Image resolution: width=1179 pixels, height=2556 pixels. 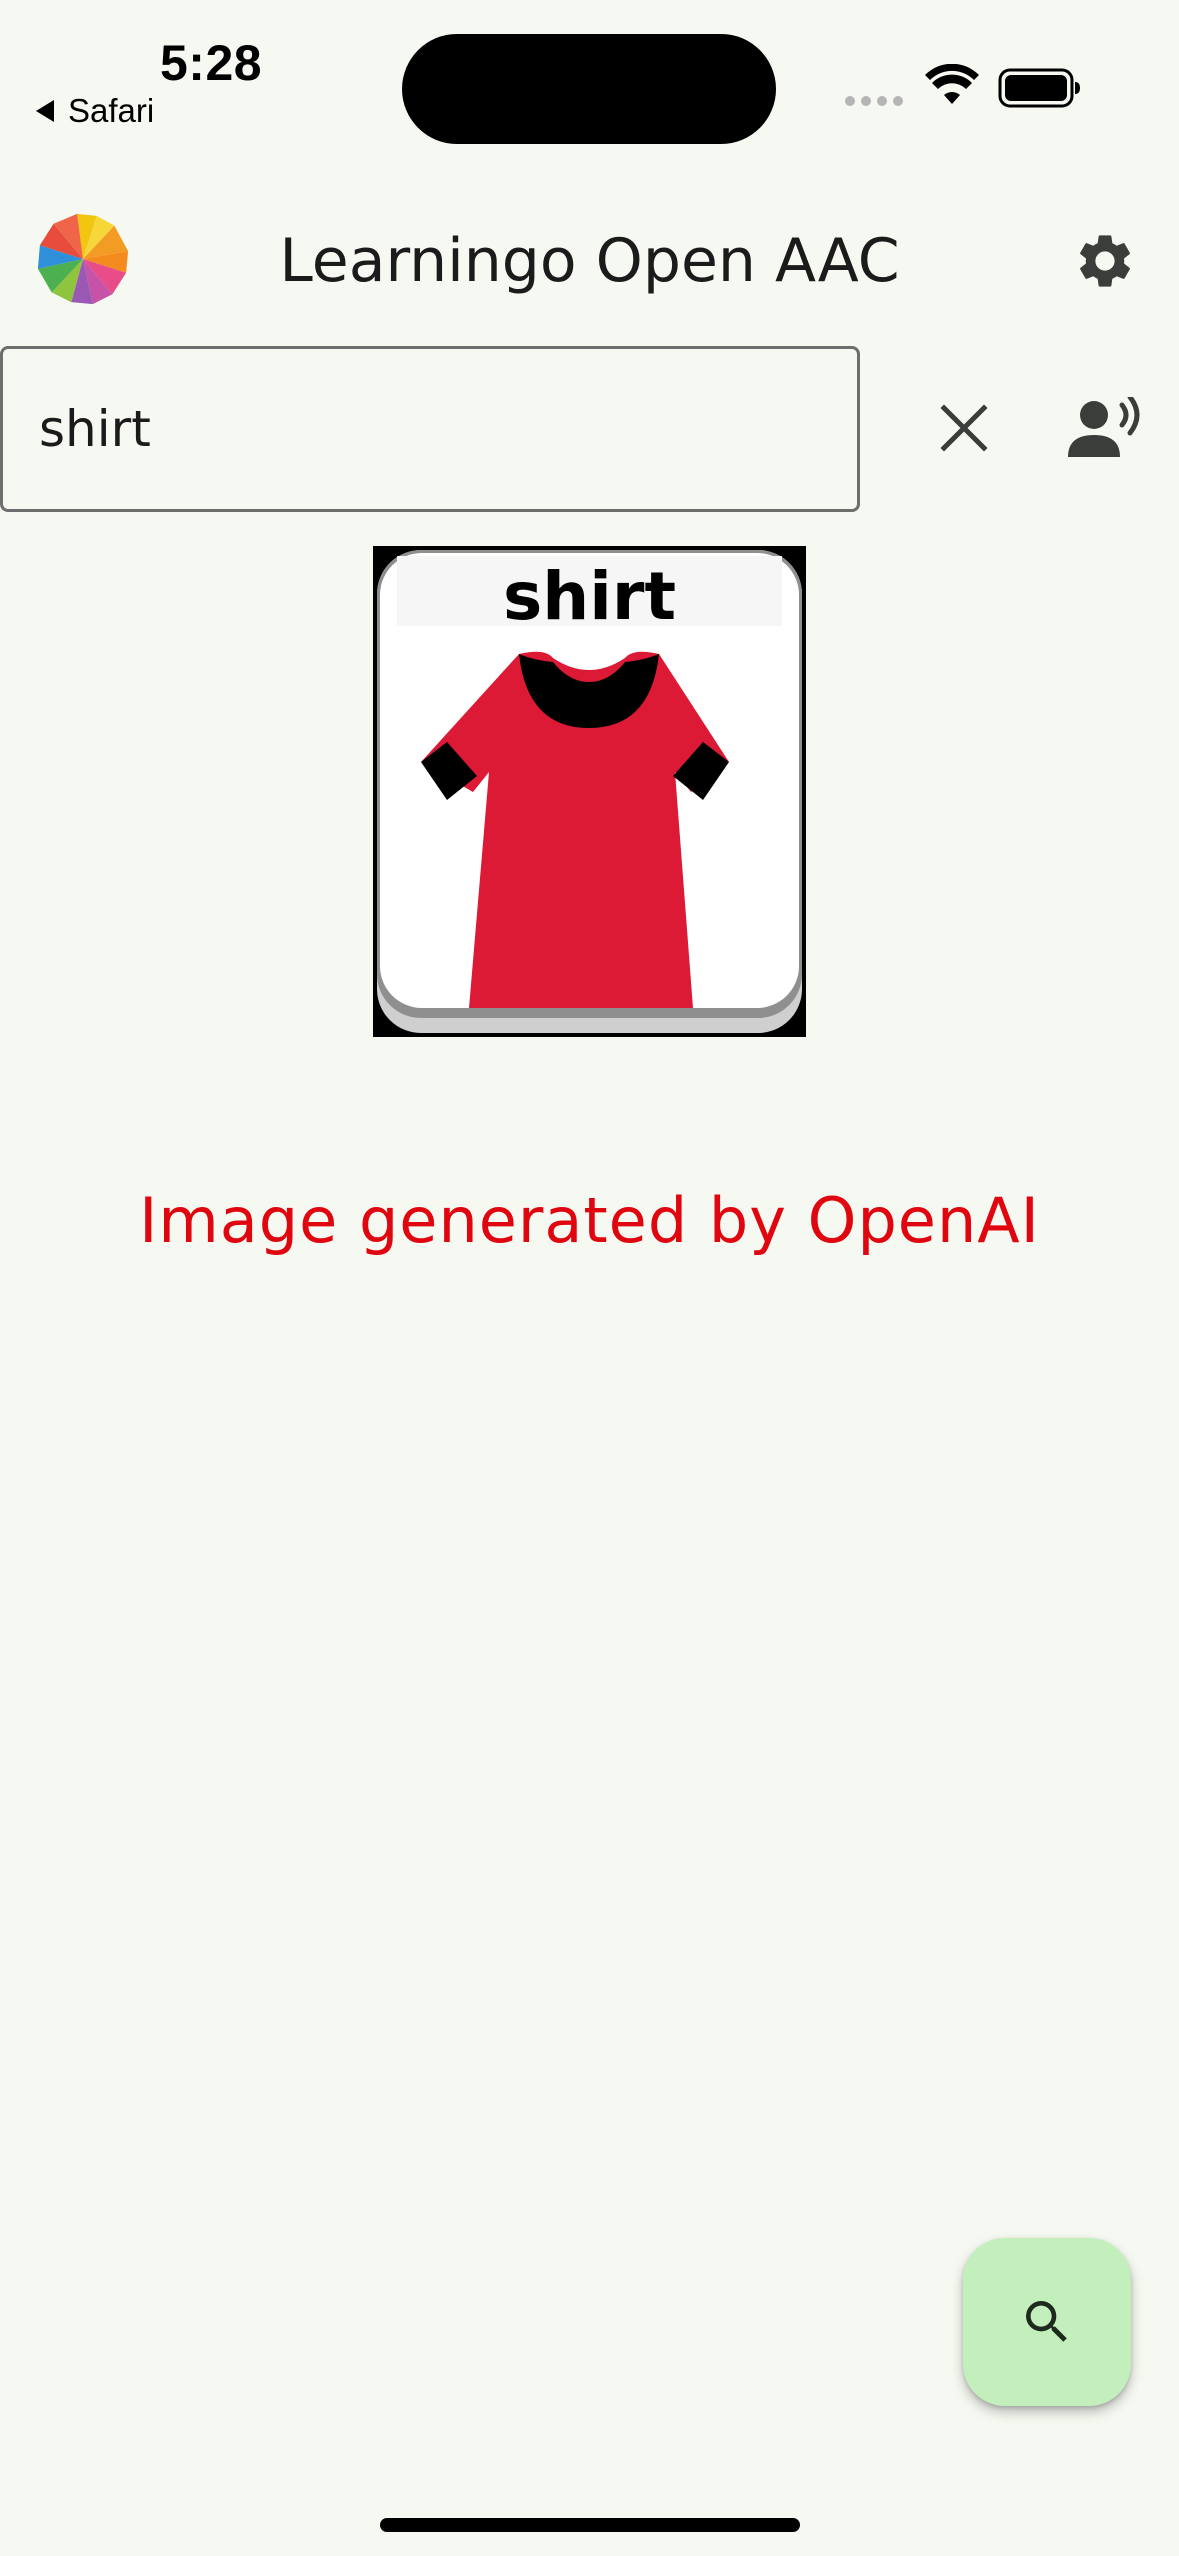 I want to click on speak-button, so click(x=1104, y=428).